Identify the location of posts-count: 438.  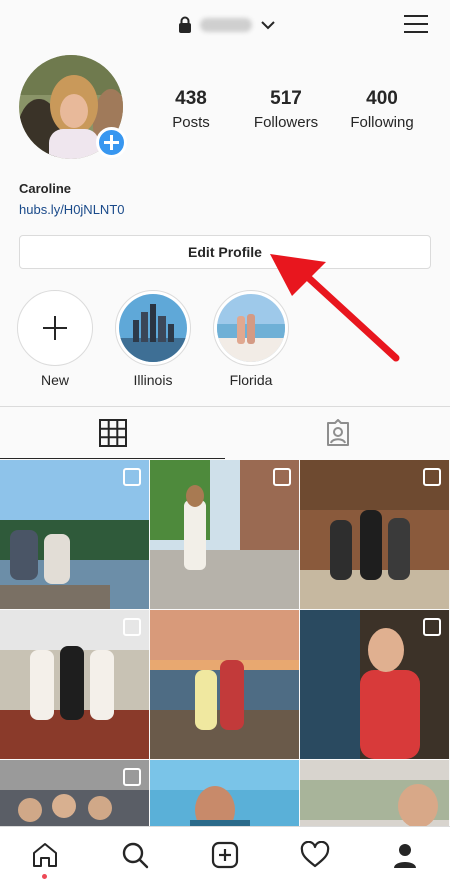
(191, 98).